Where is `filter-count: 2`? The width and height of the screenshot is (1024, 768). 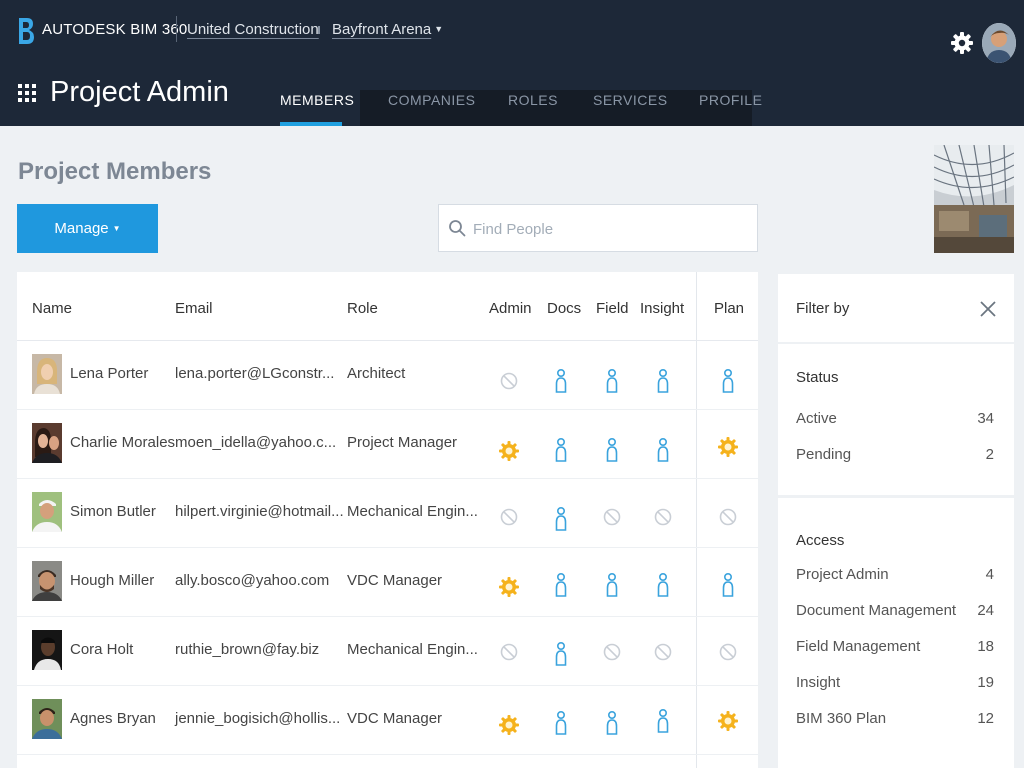 filter-count: 2 is located at coordinates (989, 454).